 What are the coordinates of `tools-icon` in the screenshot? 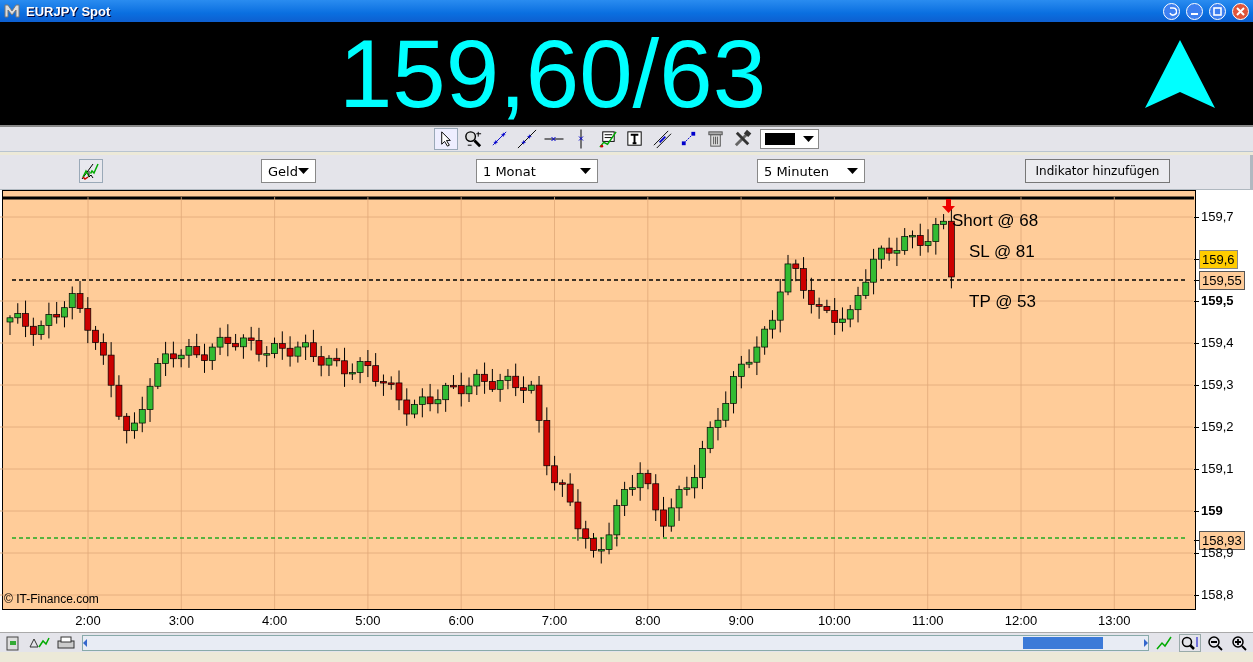 It's located at (743, 139).